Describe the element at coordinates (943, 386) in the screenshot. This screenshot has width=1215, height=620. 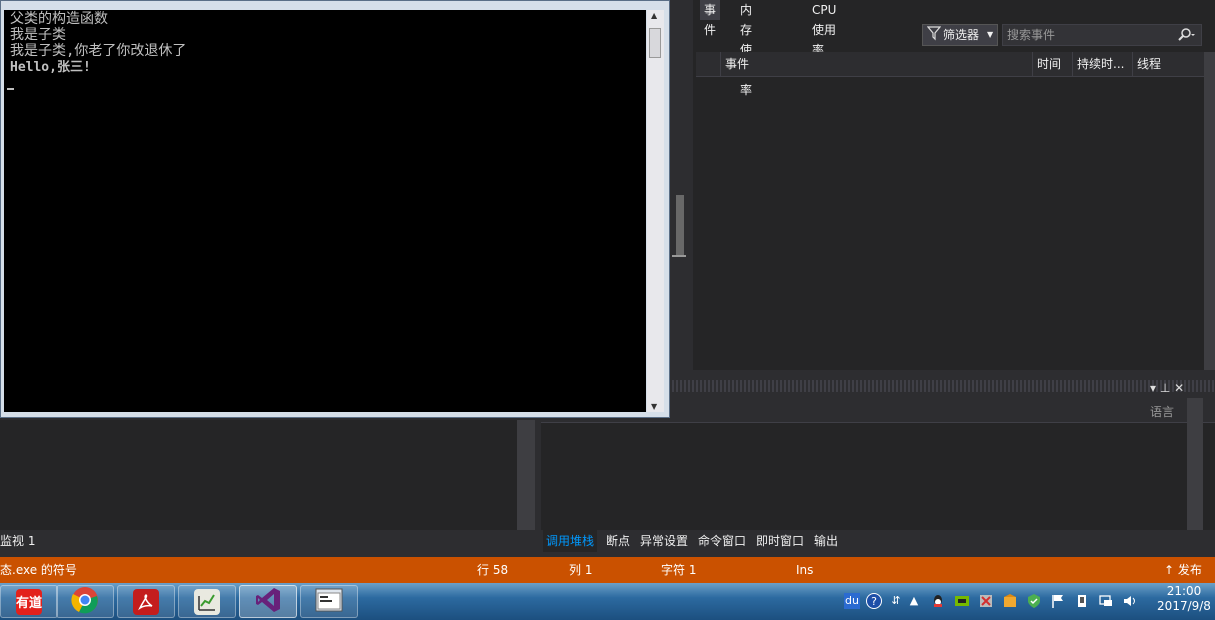
I see `panel-divider` at that location.